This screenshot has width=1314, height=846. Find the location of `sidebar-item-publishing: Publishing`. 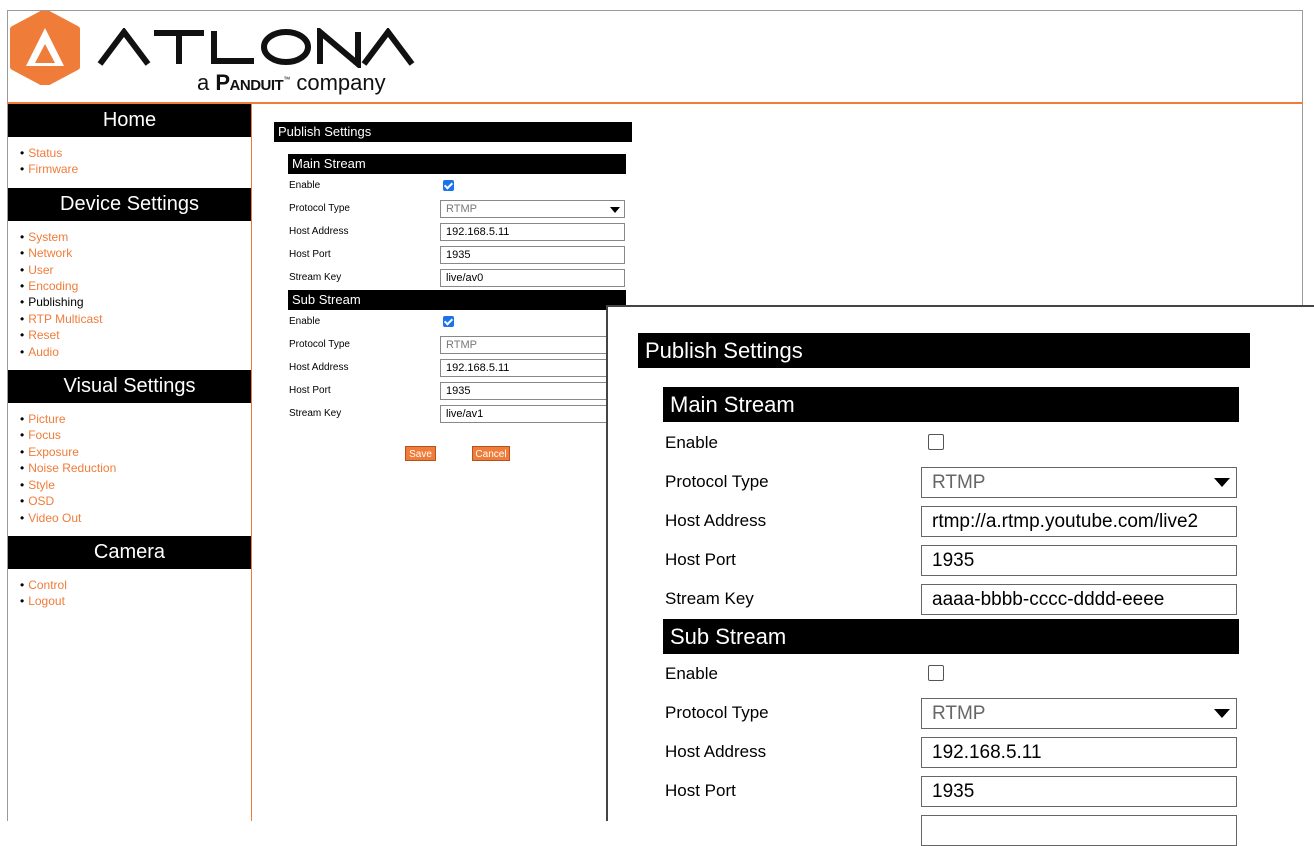

sidebar-item-publishing: Publishing is located at coordinates (135, 302).